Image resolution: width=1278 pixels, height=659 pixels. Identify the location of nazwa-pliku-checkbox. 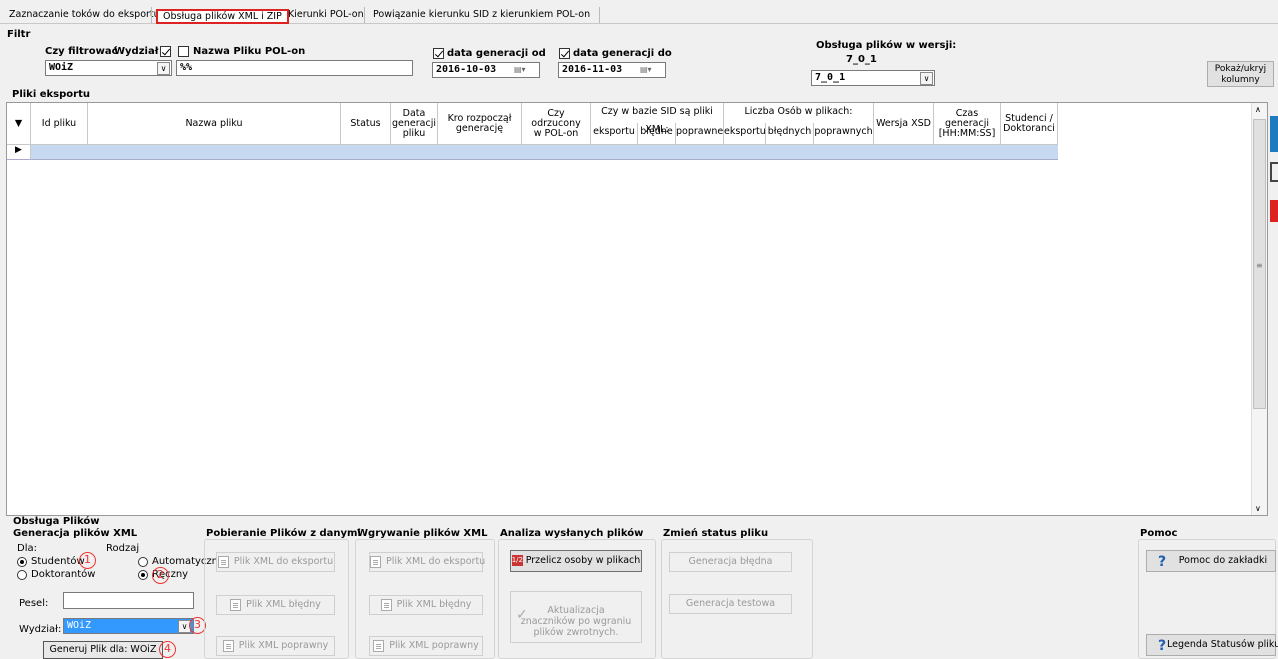
(183, 51).